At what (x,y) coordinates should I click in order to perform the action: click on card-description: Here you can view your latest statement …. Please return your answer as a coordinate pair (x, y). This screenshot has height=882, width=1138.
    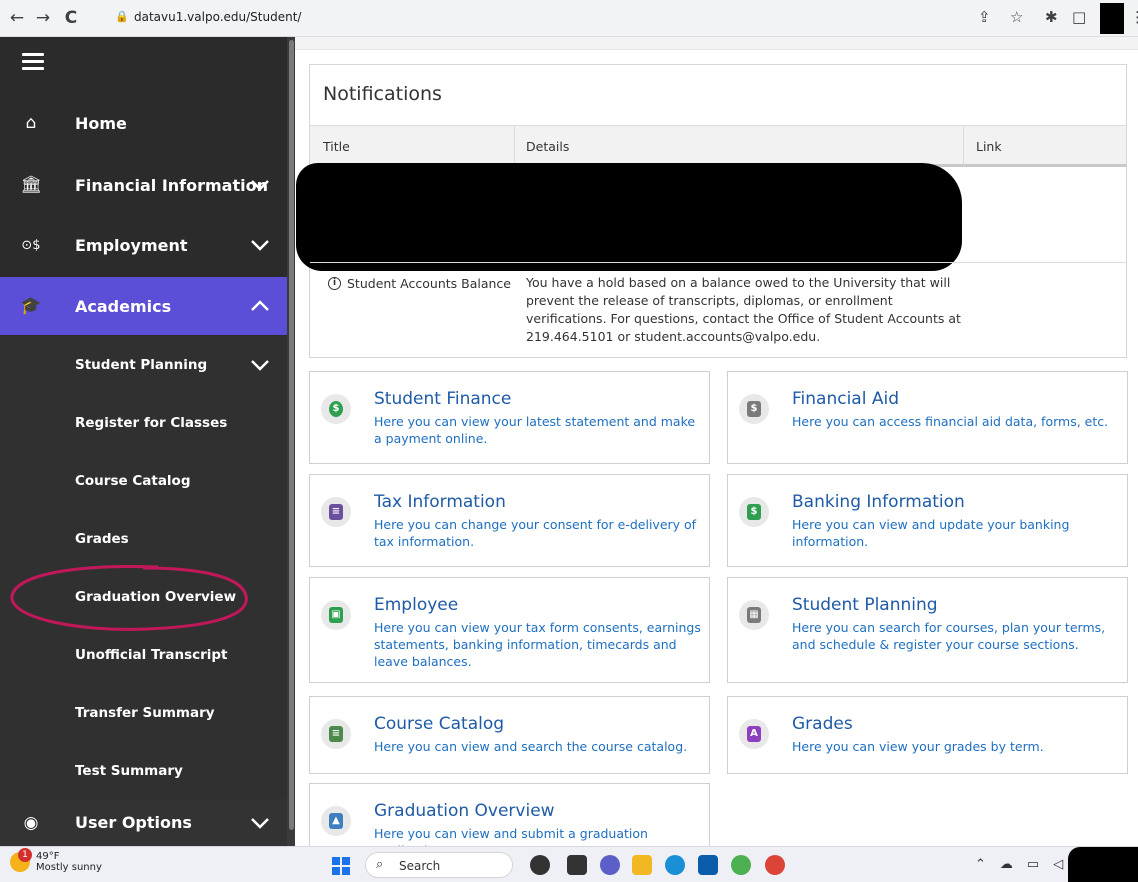
    Looking at the image, I should click on (535, 430).